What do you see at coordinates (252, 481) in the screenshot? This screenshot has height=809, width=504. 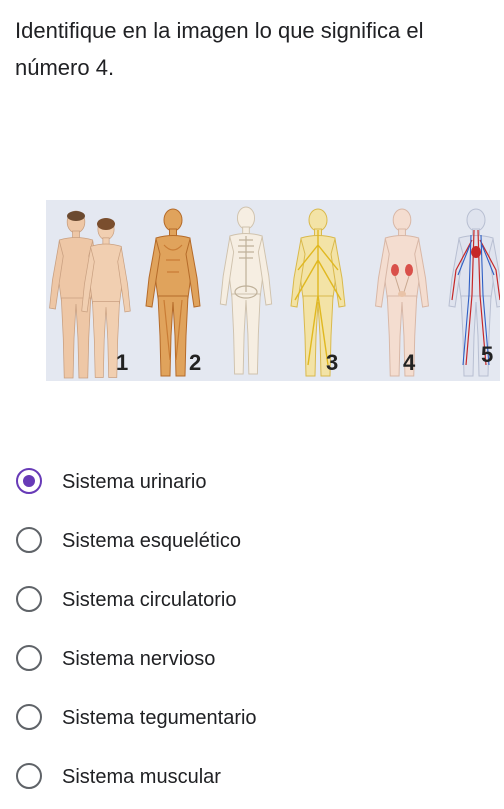 I see `option-sistema-urinario: Sistema urinario` at bounding box center [252, 481].